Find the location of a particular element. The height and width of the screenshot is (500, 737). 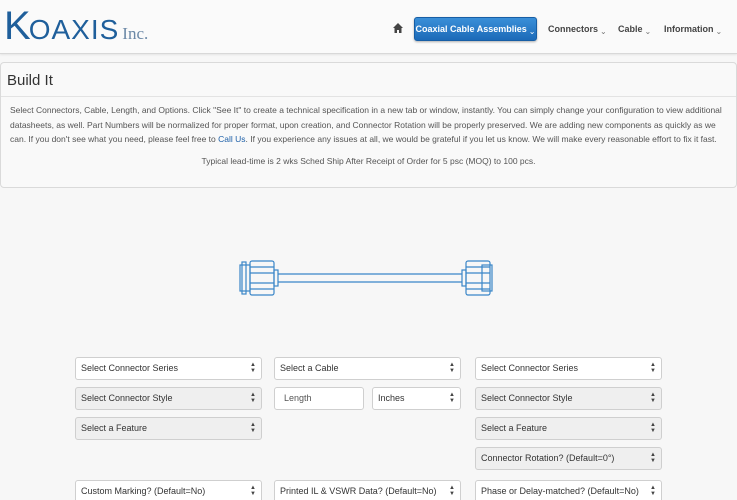

custom-marking-value: Custom Marking? (Default=No) is located at coordinates (143, 491).